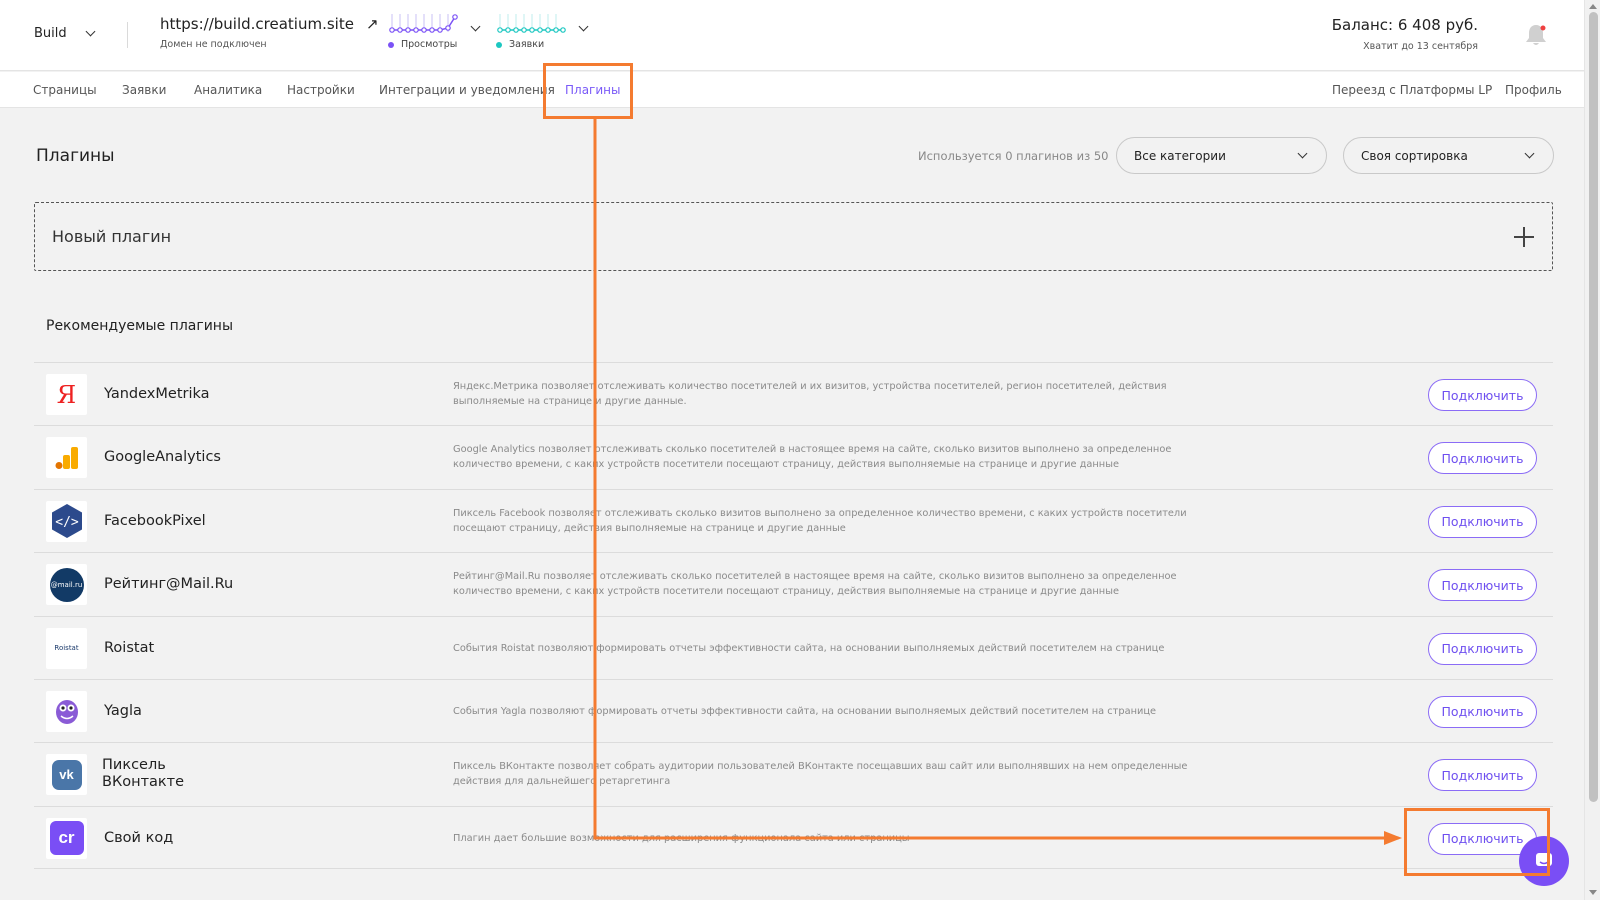 The width and height of the screenshot is (1600, 900). Describe the element at coordinates (423, 23) in the screenshot. I see `views-sparkline` at that location.